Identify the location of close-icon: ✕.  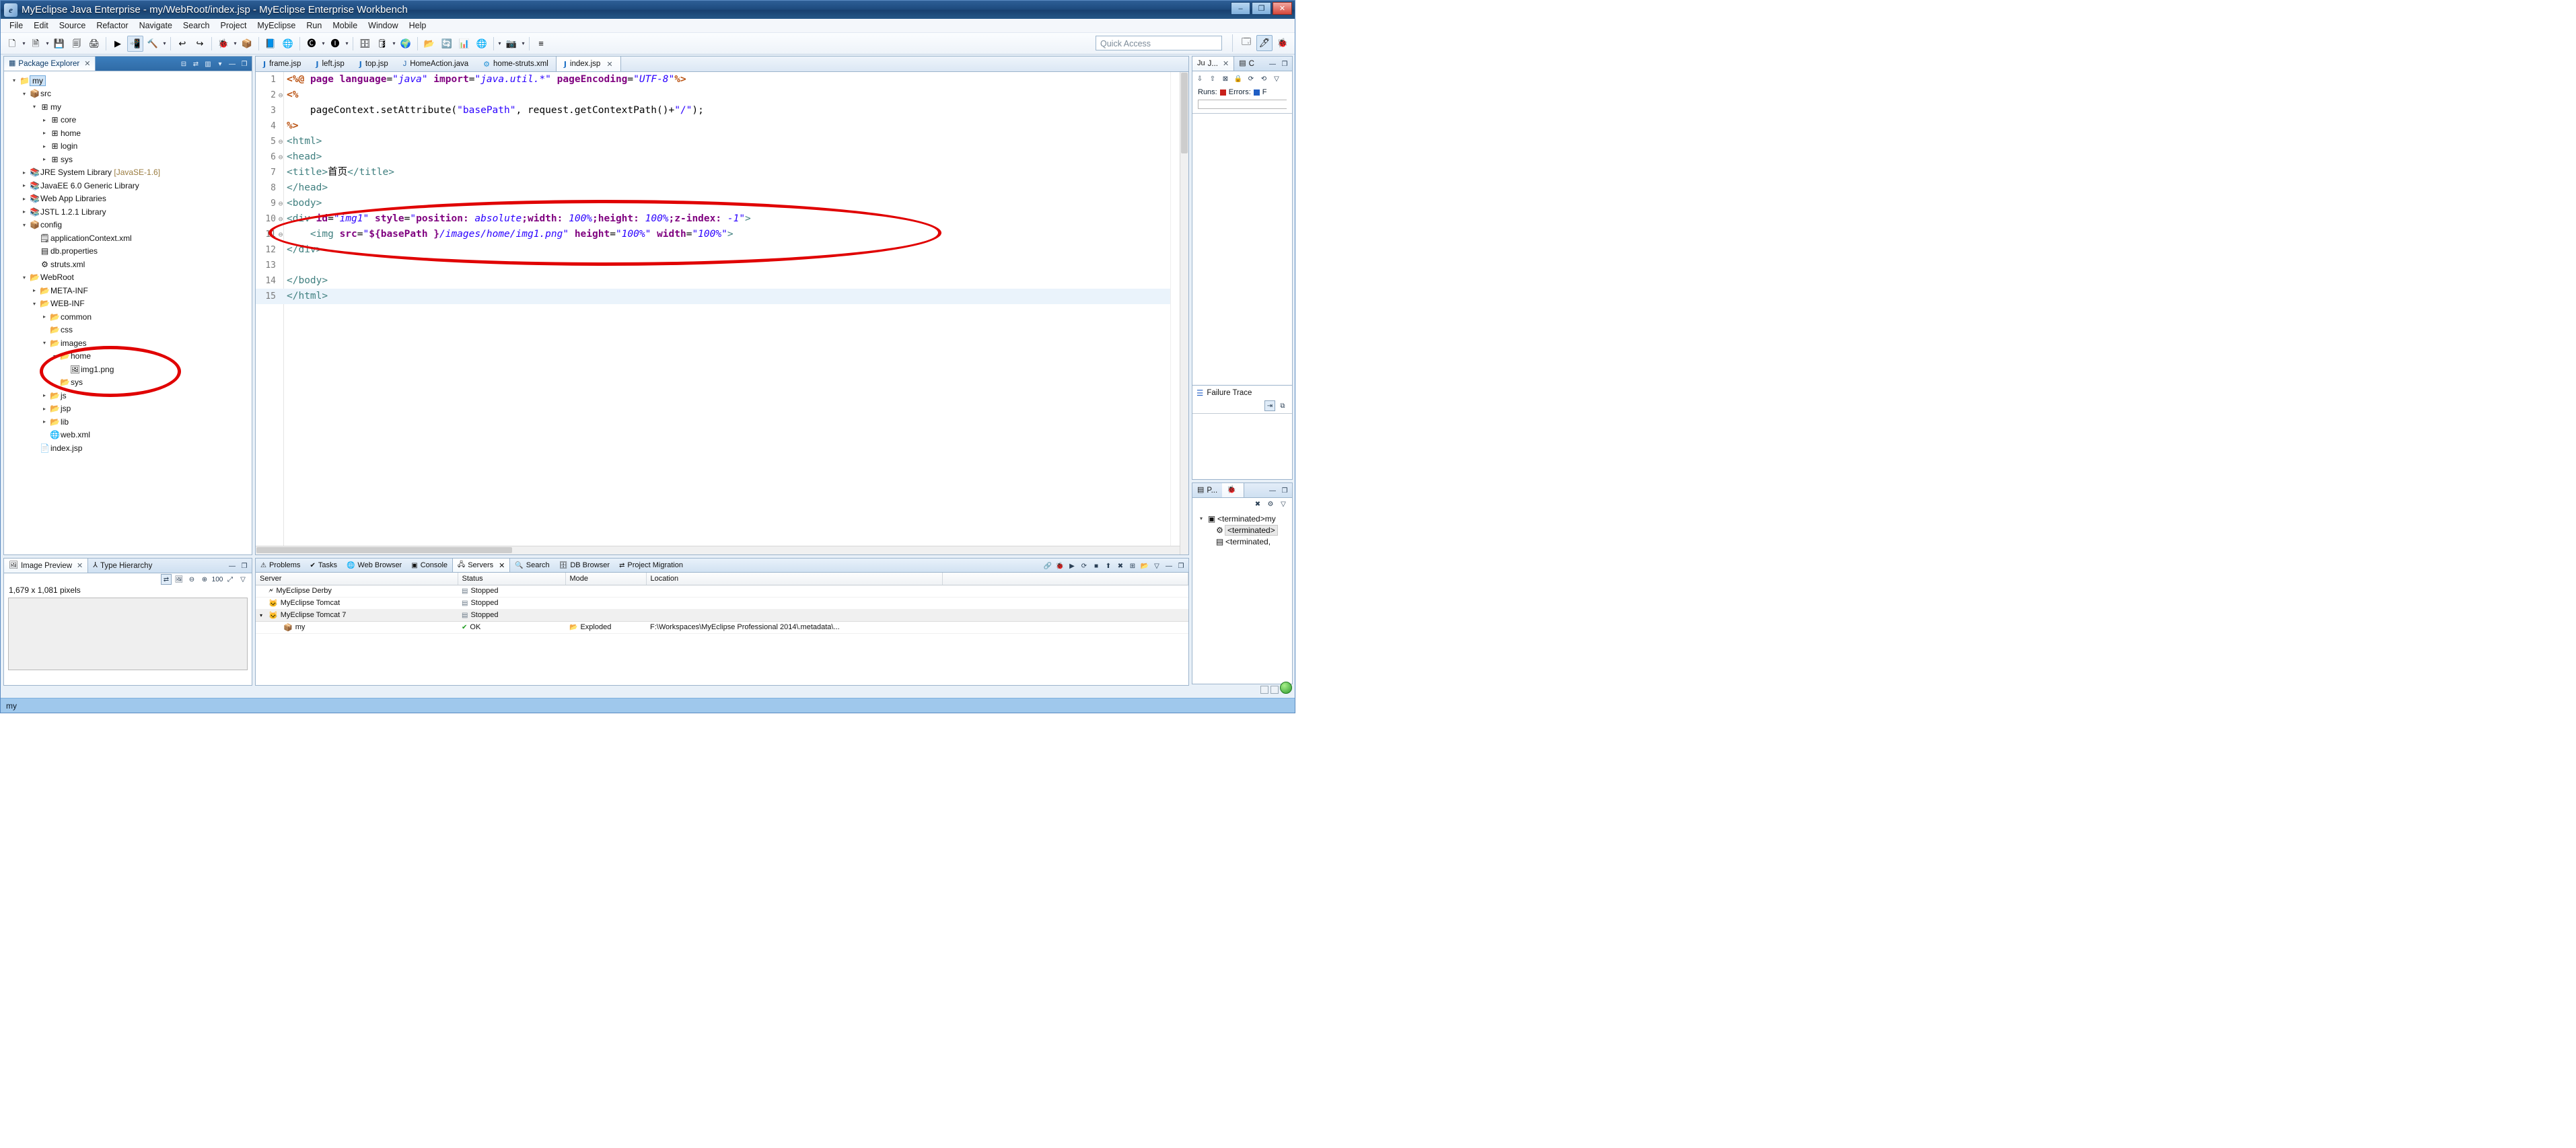
(80, 565).